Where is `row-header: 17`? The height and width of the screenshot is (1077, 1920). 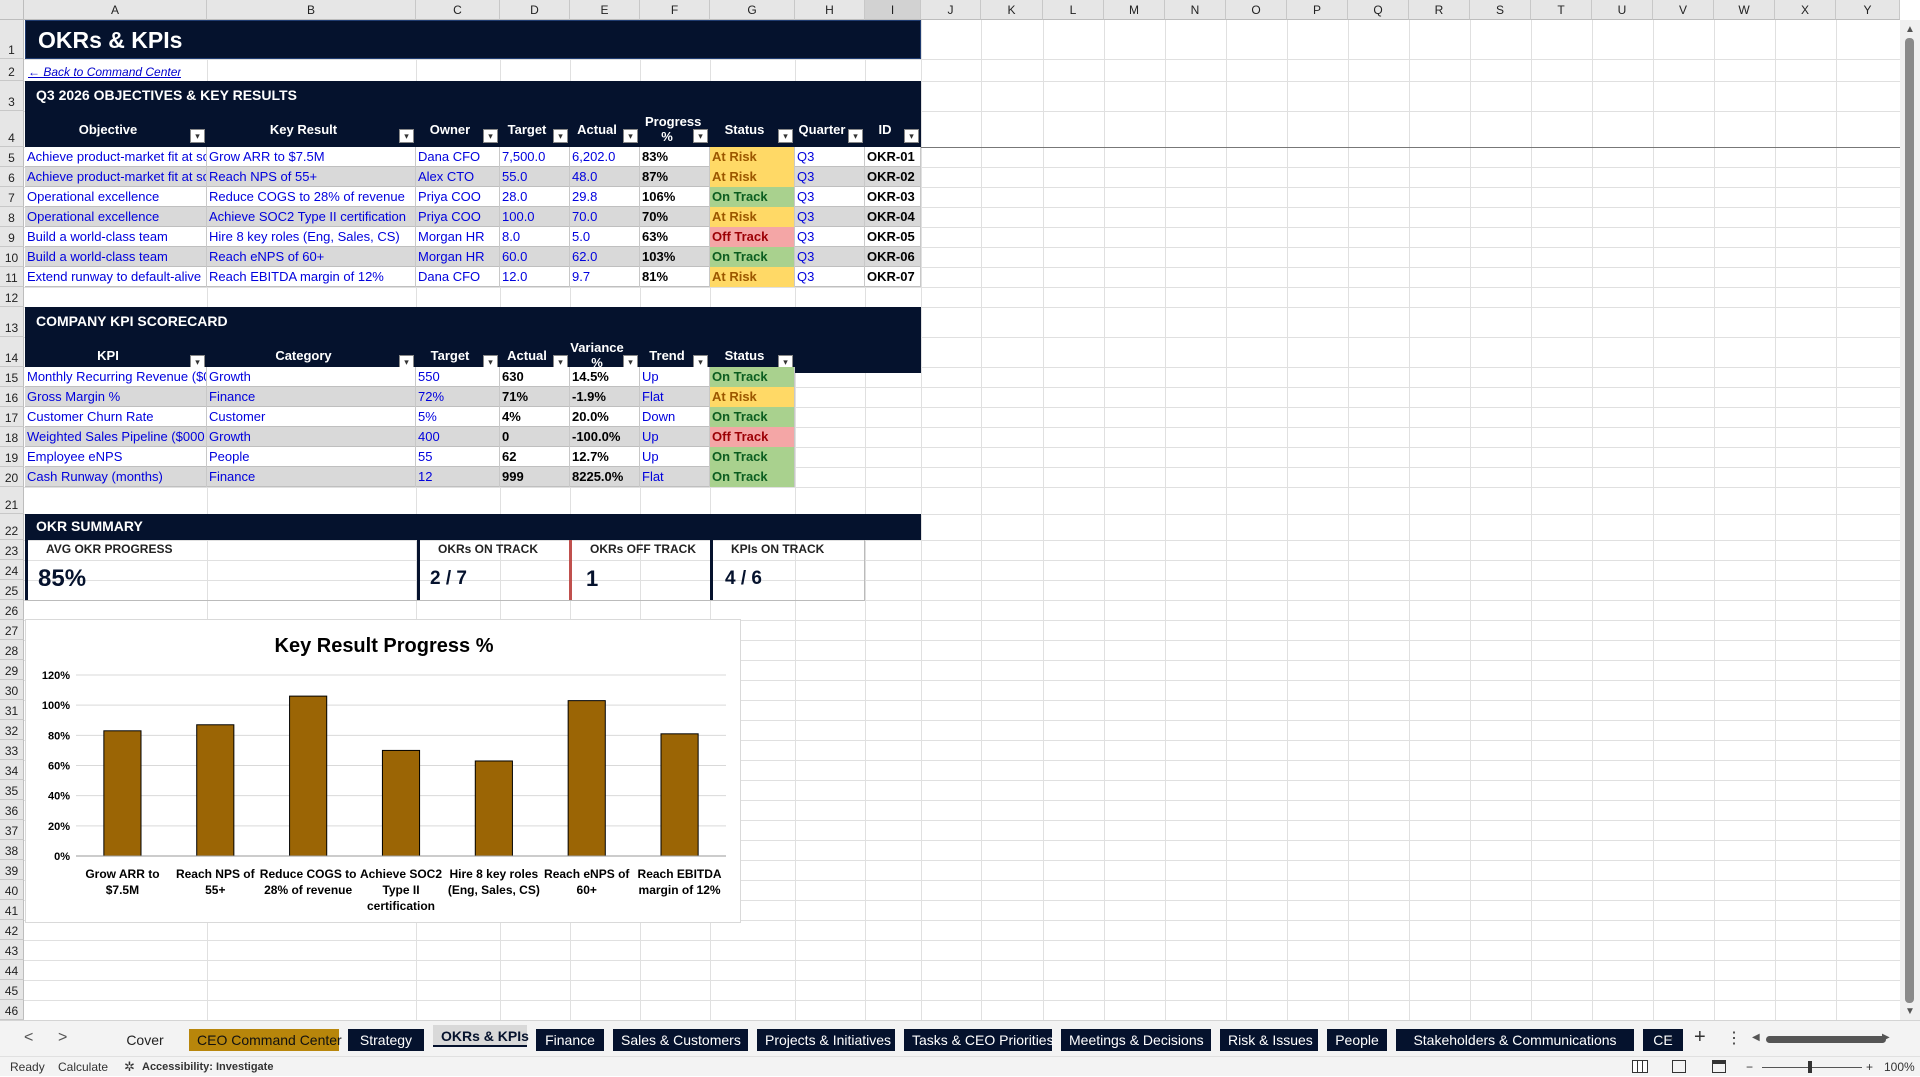
row-header: 17 is located at coordinates (12, 417).